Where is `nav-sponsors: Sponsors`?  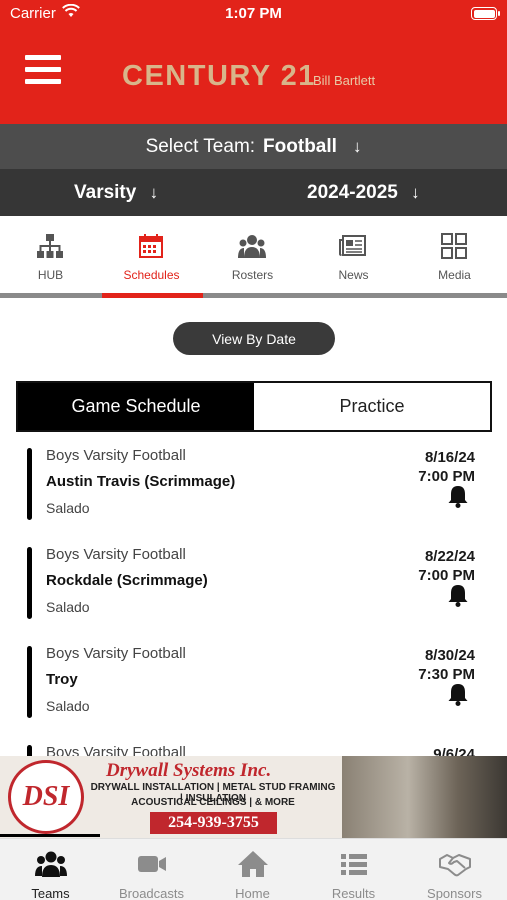
nav-sponsors: Sponsors is located at coordinates (454, 869).